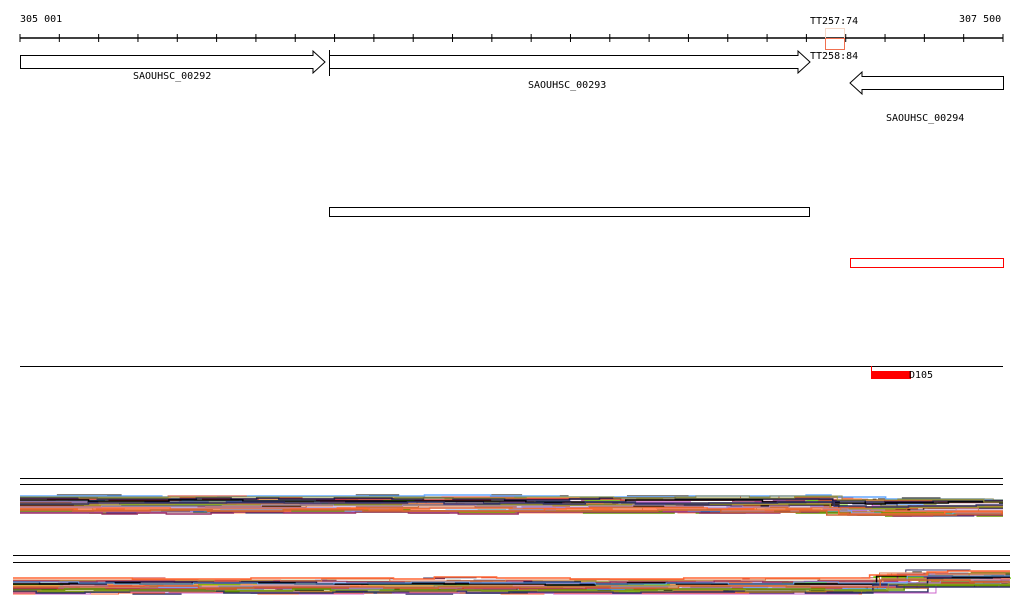 Image resolution: width=1024 pixels, height=611 pixels. Describe the element at coordinates (834, 21) in the screenshot. I see `terminator-label-top: TT257:74` at that location.